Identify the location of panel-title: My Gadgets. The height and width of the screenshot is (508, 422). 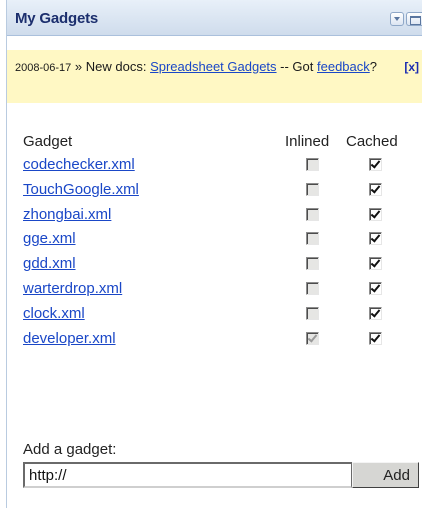
(57, 18).